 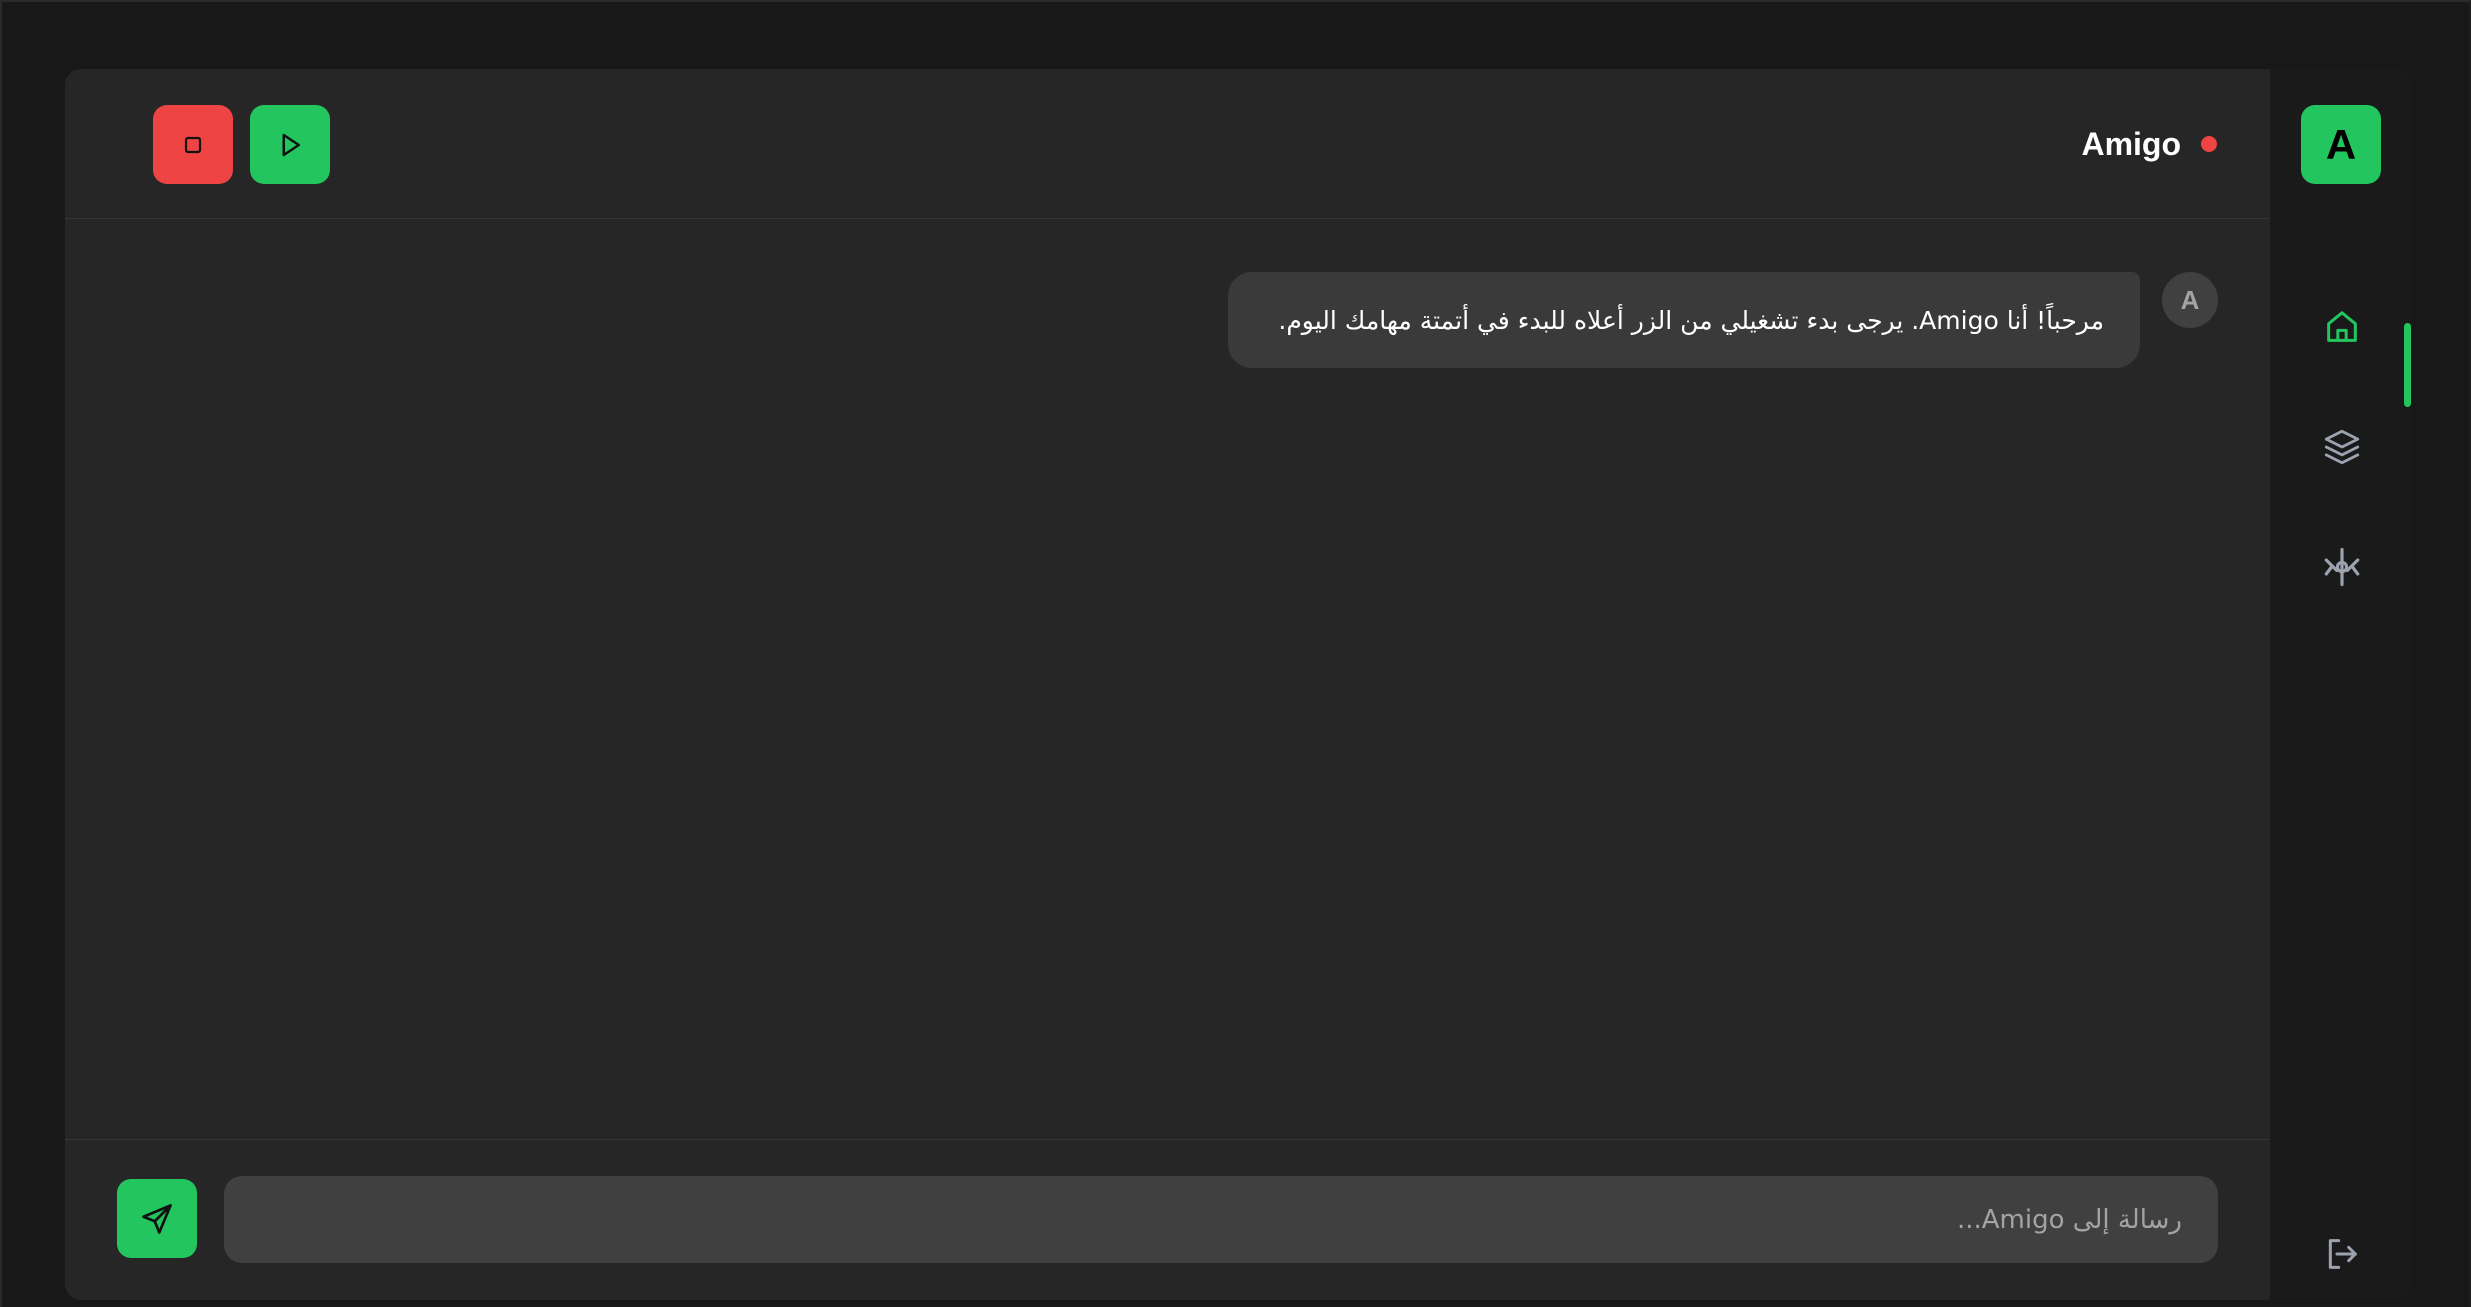 I want to click on stop-icon, so click(x=193, y=144).